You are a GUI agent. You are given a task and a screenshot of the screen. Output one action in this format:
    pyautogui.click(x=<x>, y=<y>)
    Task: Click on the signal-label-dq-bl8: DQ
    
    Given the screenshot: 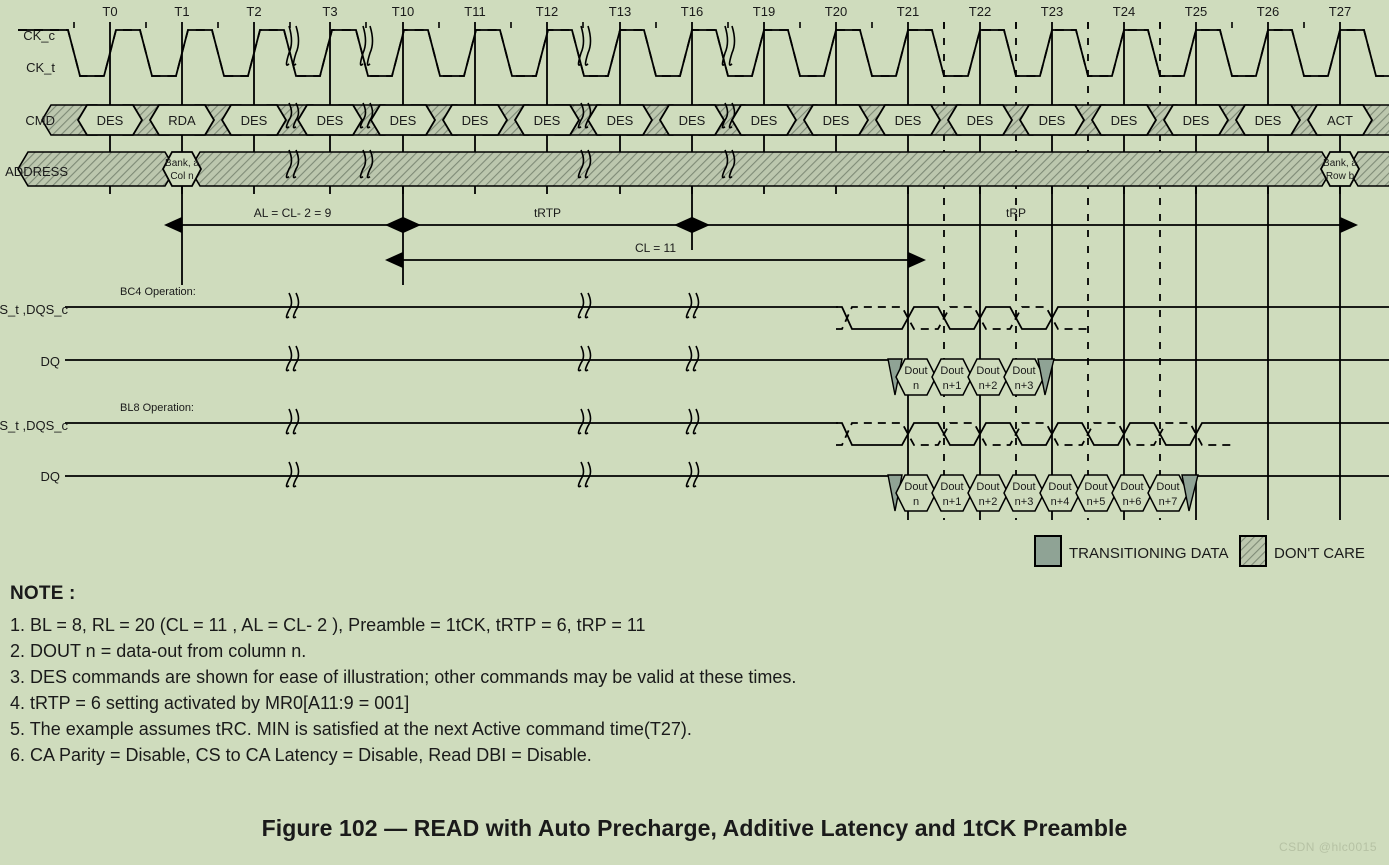 What is the action you would take?
    pyautogui.click(x=51, y=476)
    